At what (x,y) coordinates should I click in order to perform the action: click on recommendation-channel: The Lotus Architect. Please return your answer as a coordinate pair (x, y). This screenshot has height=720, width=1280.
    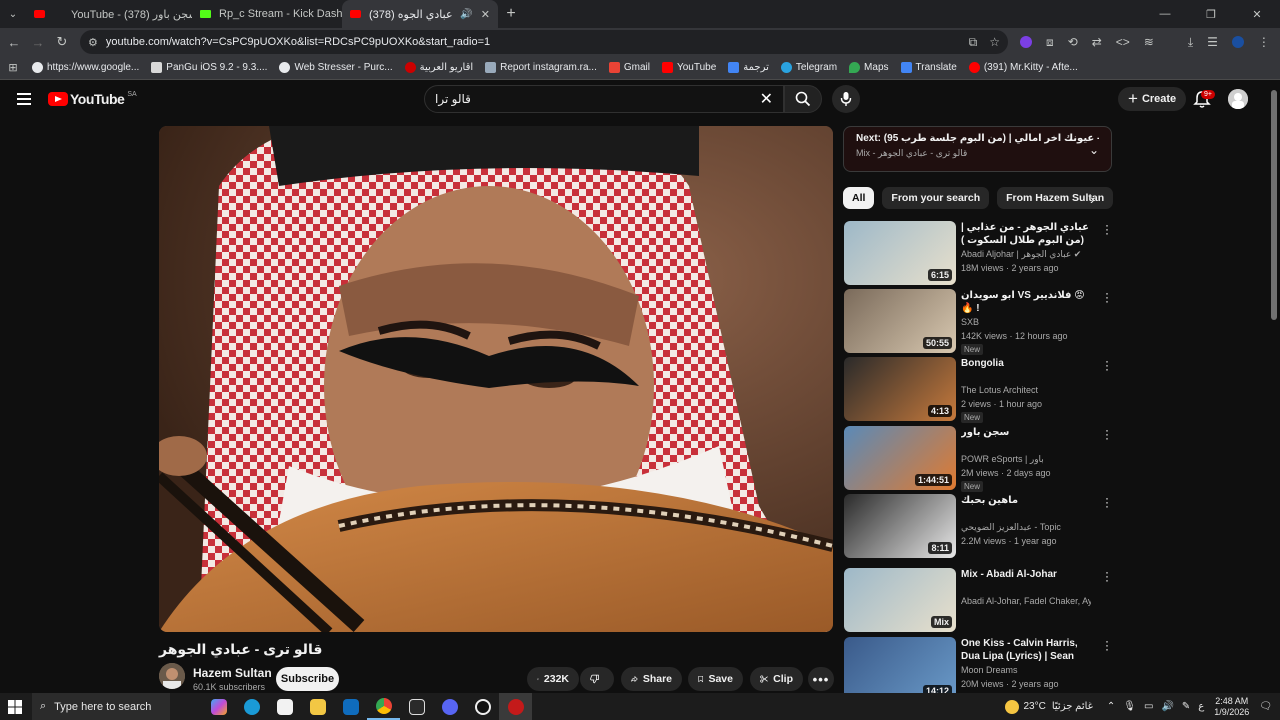
    Looking at the image, I should click on (1026, 390).